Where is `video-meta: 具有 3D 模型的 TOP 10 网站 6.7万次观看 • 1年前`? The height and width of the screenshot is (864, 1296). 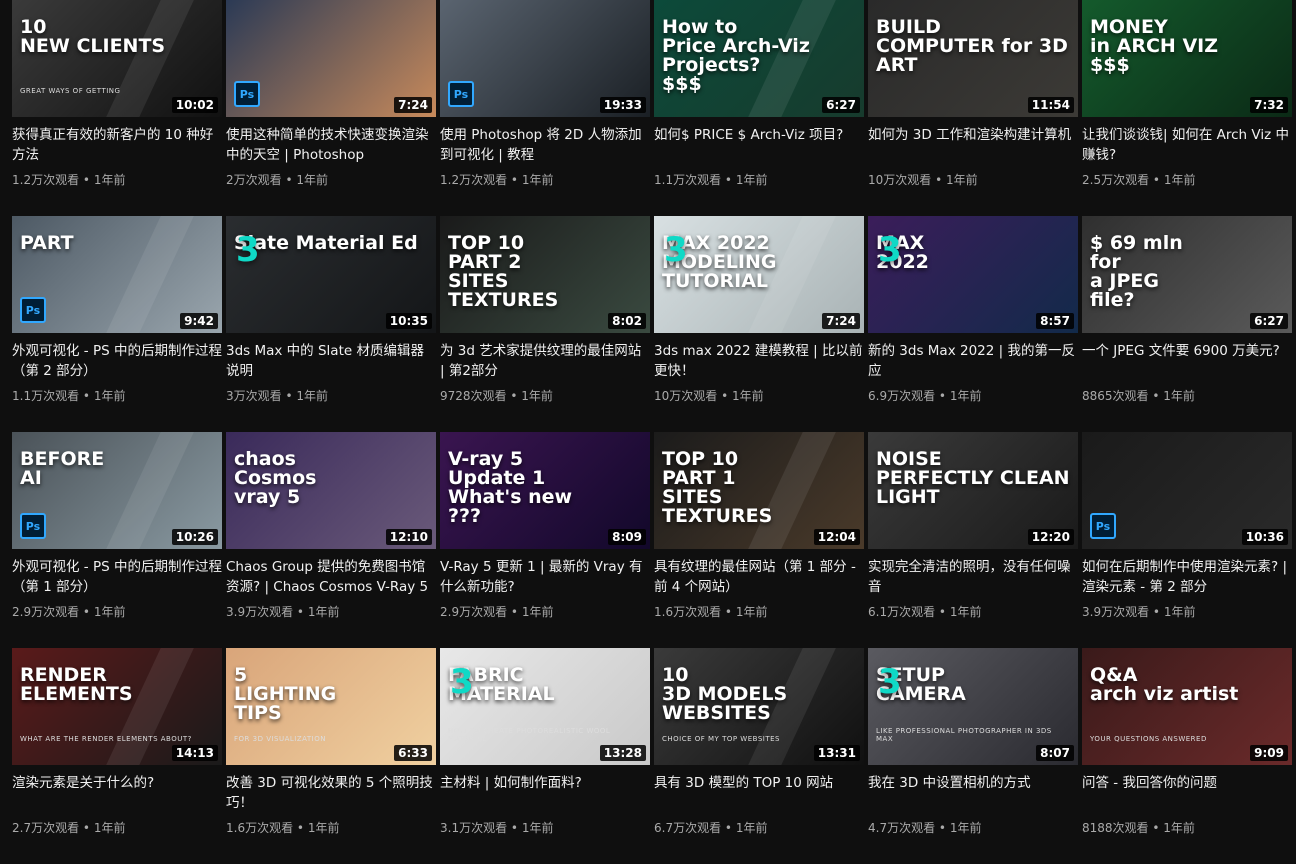 video-meta: 具有 3D 模型的 TOP 10 网站 6.7万次观看 • 1年前 is located at coordinates (759, 805).